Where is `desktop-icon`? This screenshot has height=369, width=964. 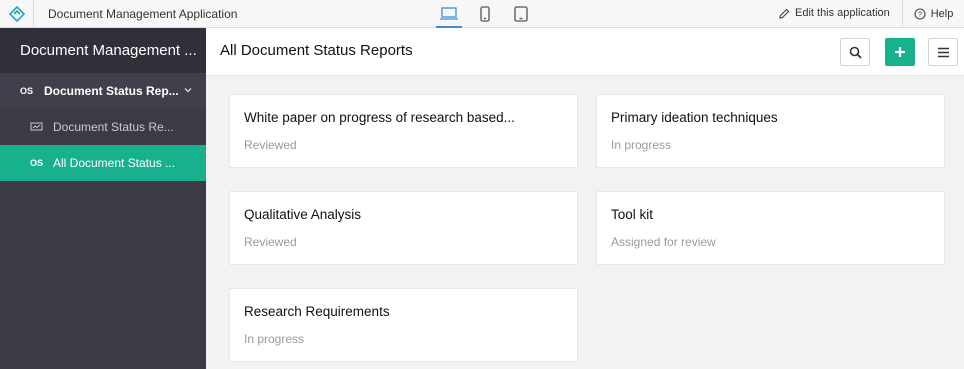 desktop-icon is located at coordinates (449, 13).